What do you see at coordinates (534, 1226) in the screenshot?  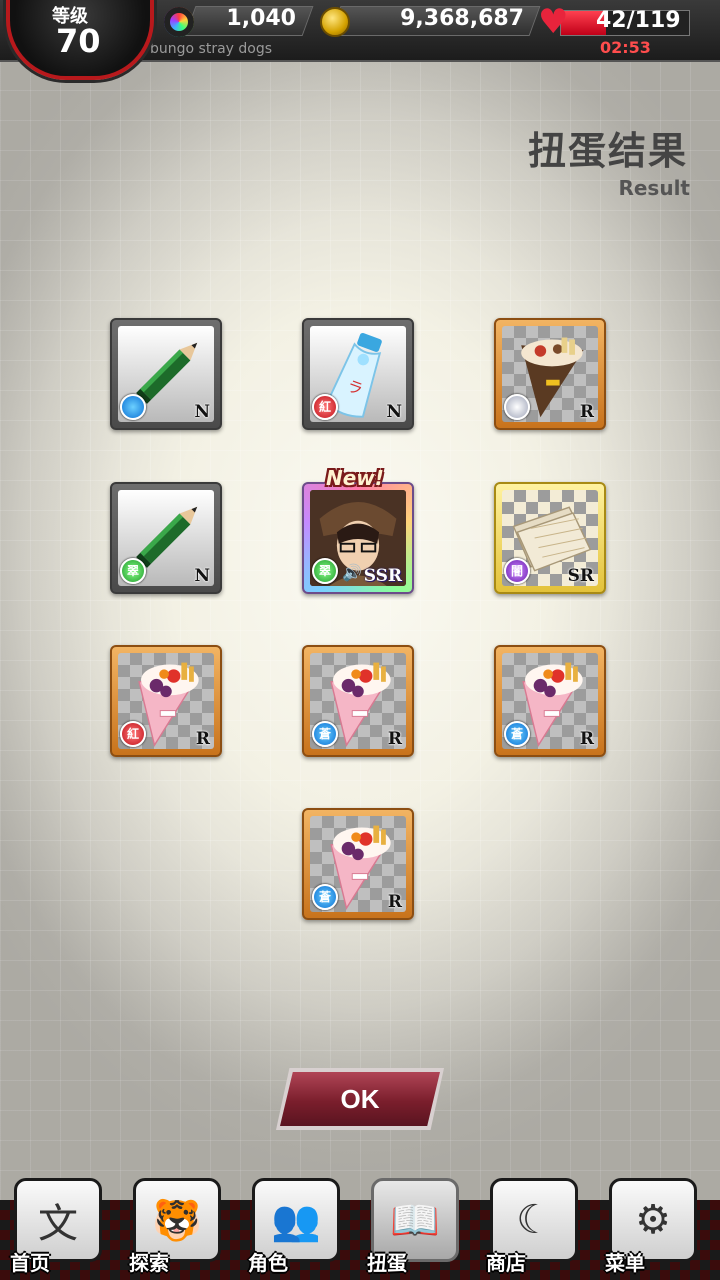 I see `nav-item-crescent-moon: ☾ 商店` at bounding box center [534, 1226].